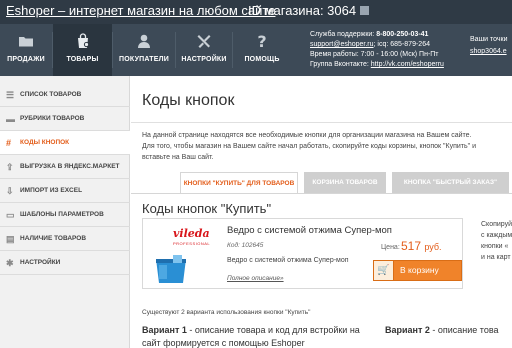 The image size is (512, 348). What do you see at coordinates (407, 64) in the screenshot?
I see `vk-link: http://vk.com/eshoperru` at bounding box center [407, 64].